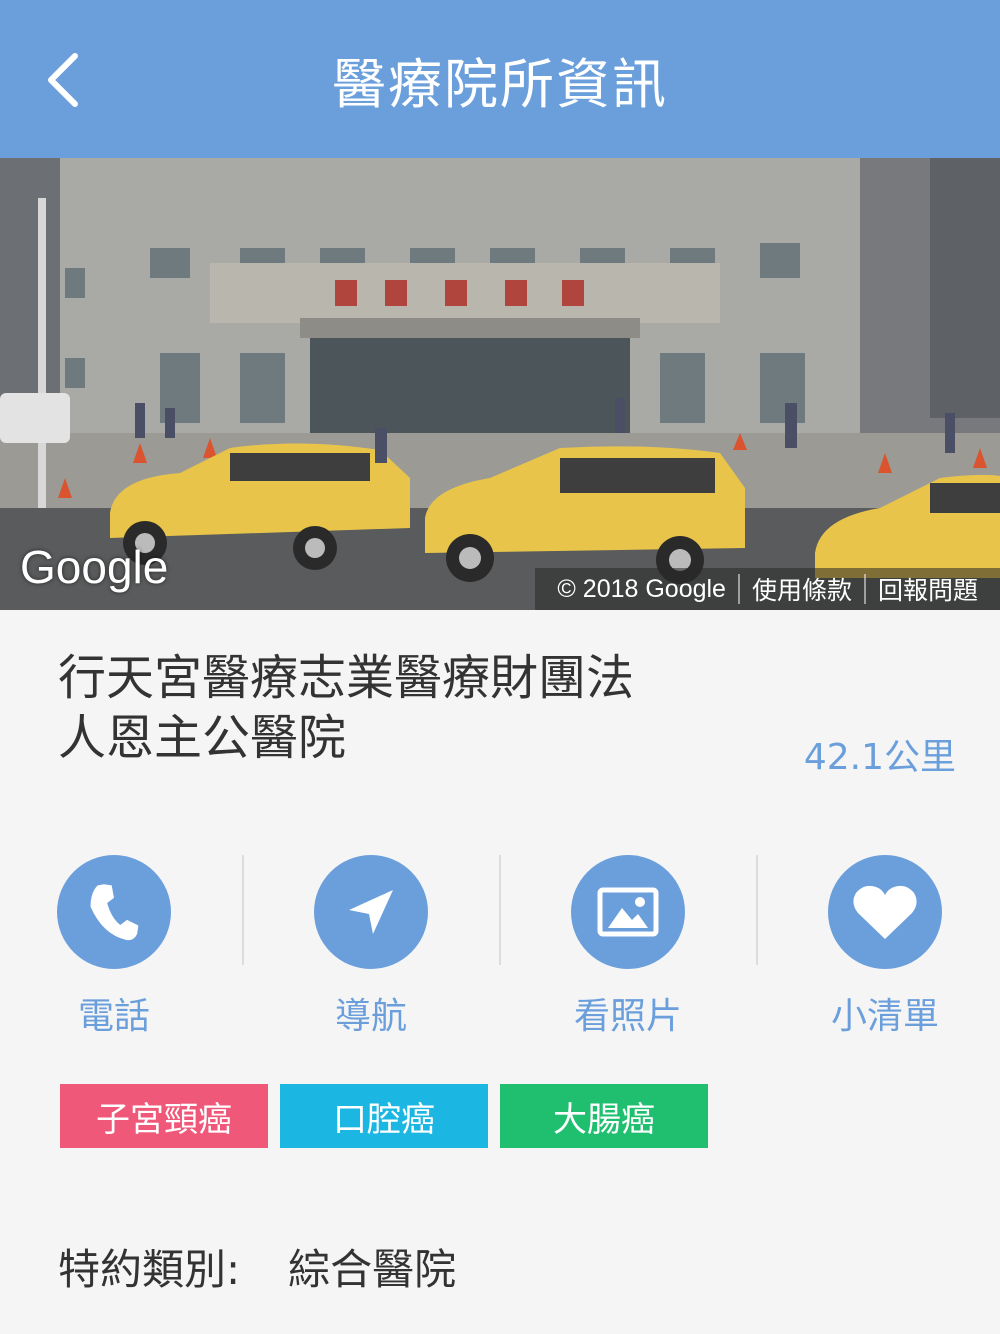 The image size is (1000, 1334). Describe the element at coordinates (149, 1269) in the screenshot. I see `contract-type-label: 特約類別:` at that location.